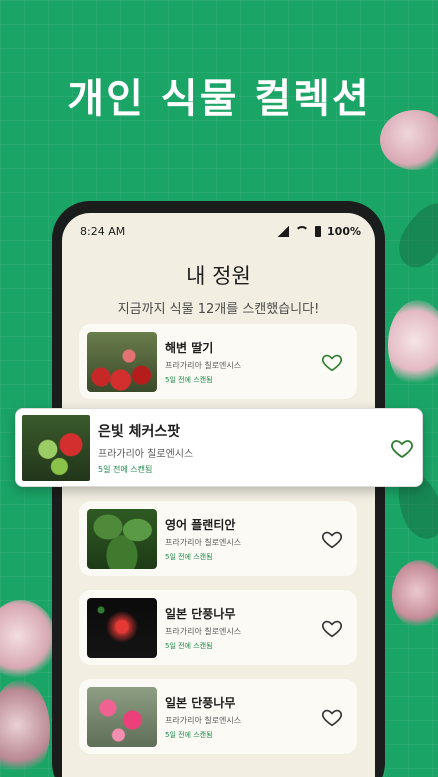 The height and width of the screenshot is (777, 438). What do you see at coordinates (218, 231) in the screenshot?
I see `status-bar: 8:24 AM 100%` at bounding box center [218, 231].